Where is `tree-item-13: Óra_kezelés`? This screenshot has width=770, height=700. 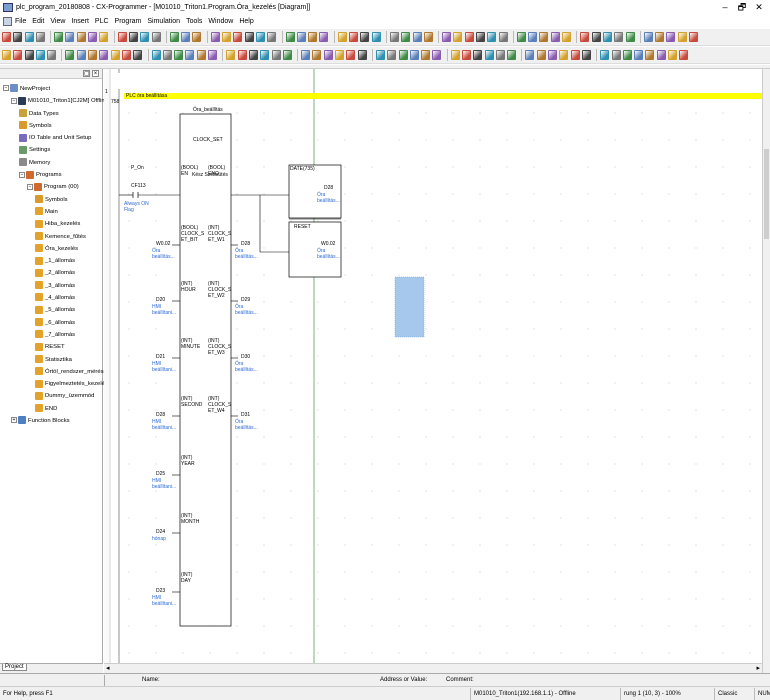
tree-item-13: Óra_kezelés is located at coordinates (51, 249).